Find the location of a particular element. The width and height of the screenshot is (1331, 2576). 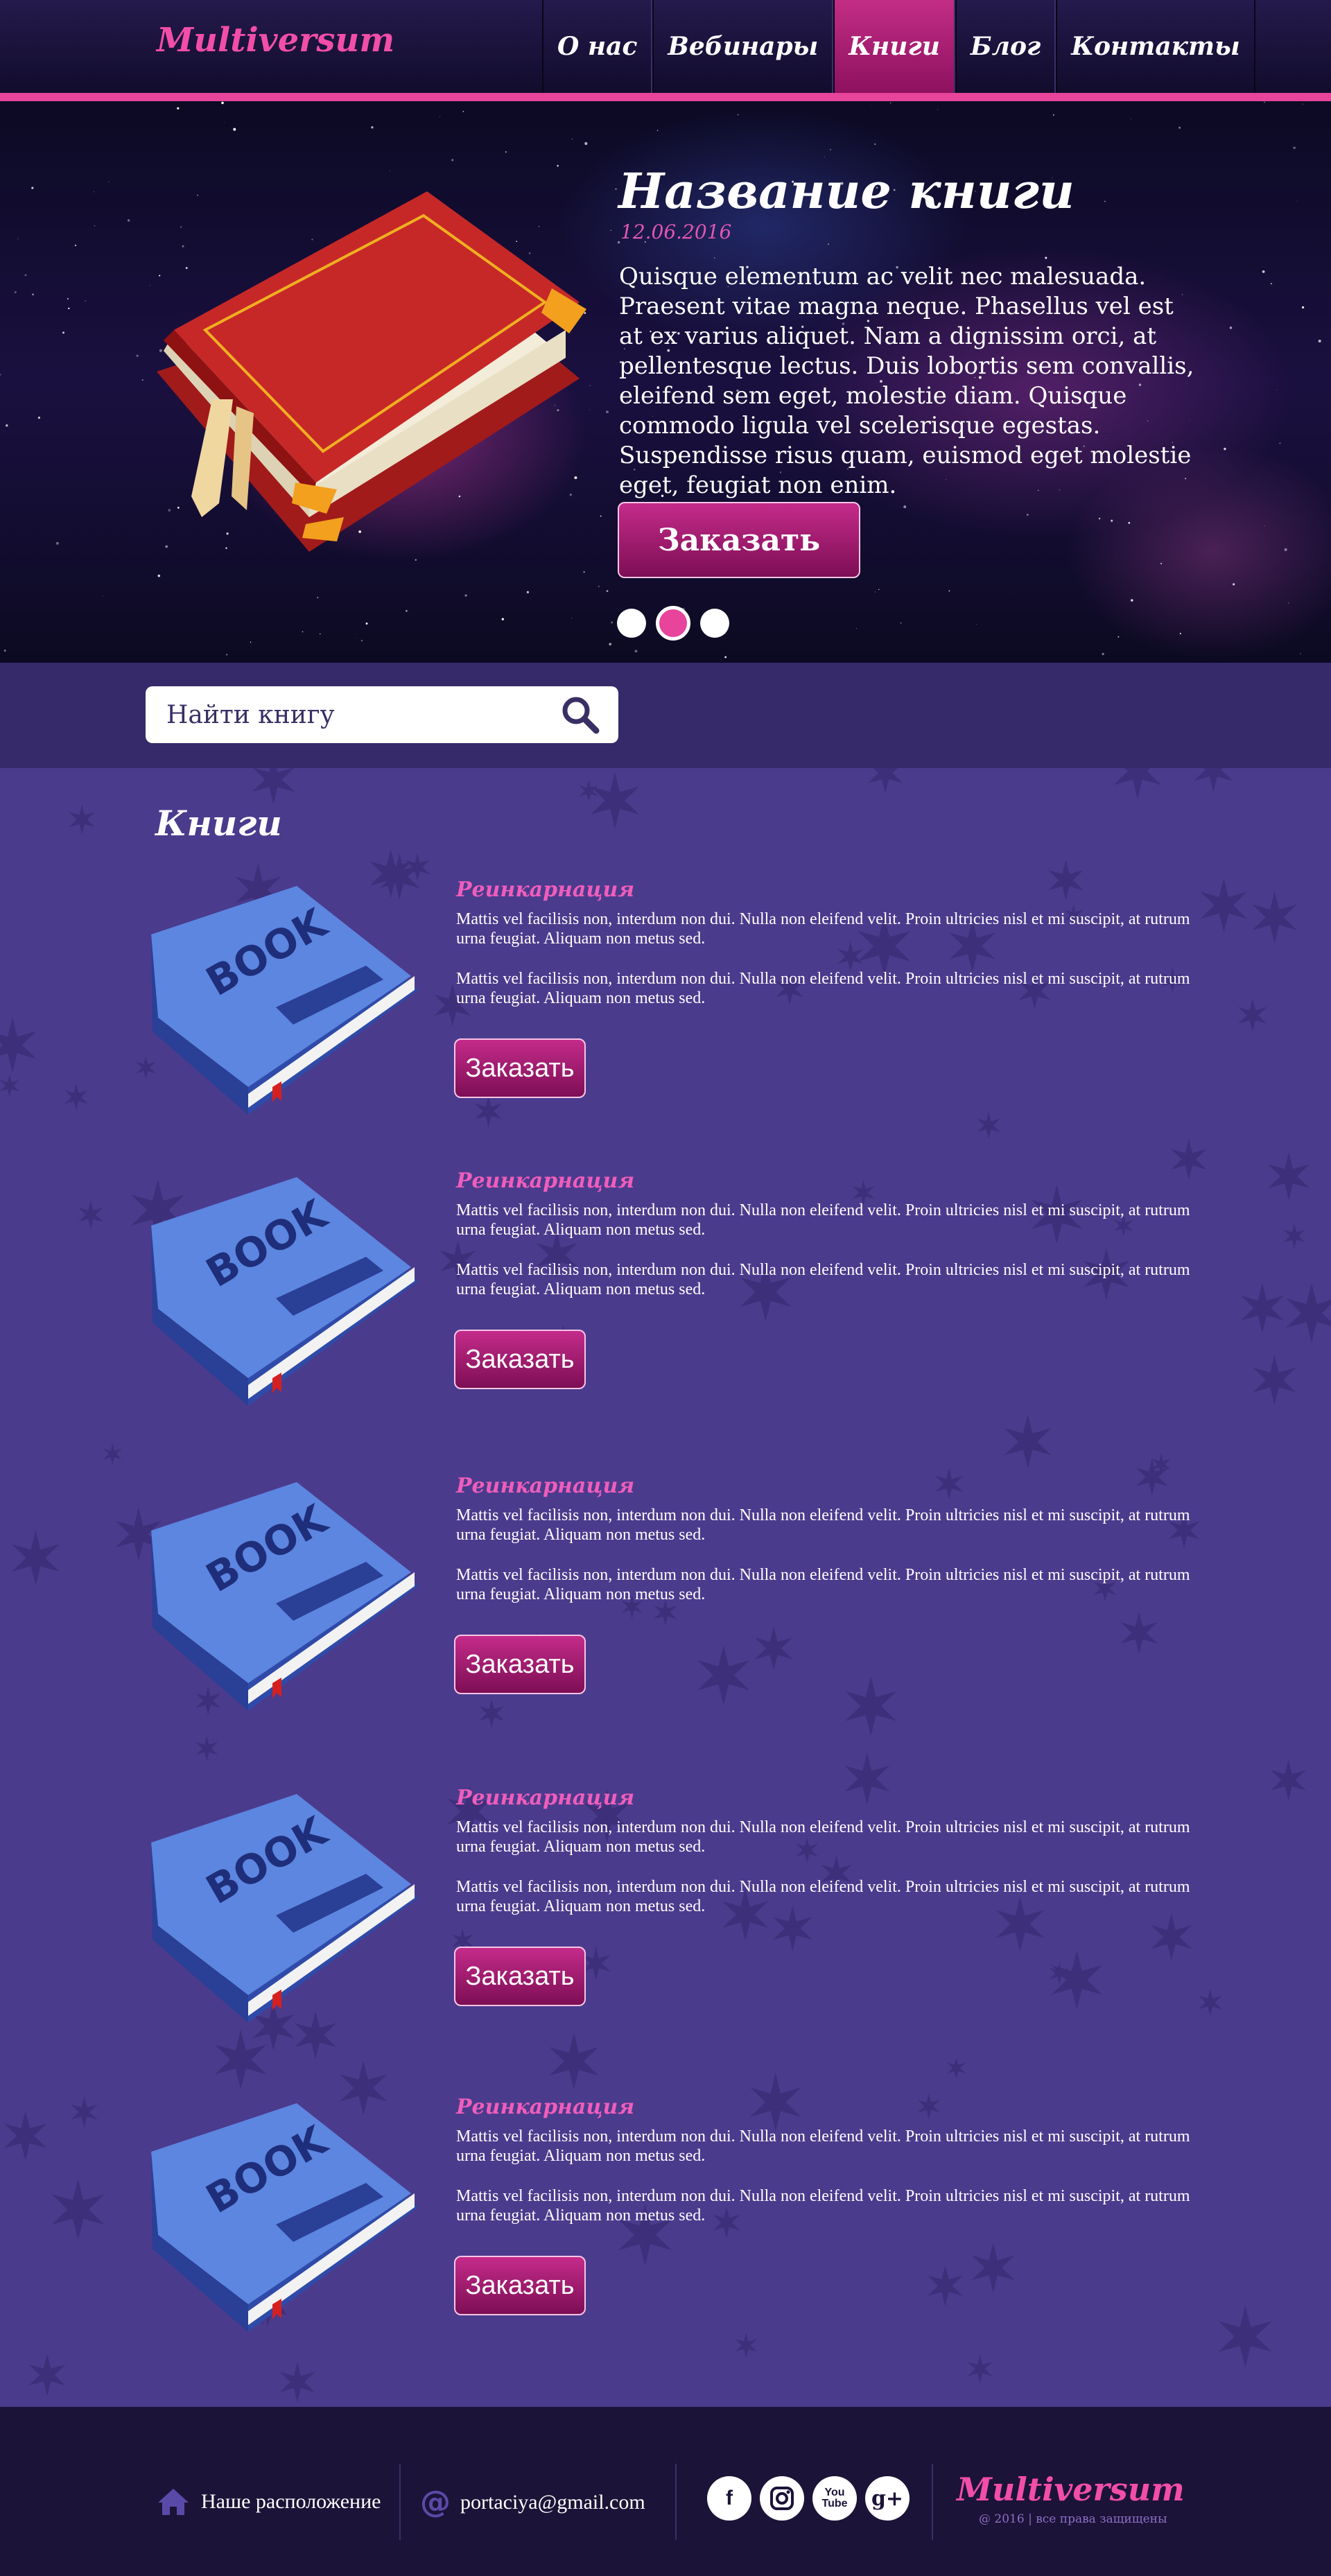

site-logo: Multiversum is located at coordinates (275, 40).